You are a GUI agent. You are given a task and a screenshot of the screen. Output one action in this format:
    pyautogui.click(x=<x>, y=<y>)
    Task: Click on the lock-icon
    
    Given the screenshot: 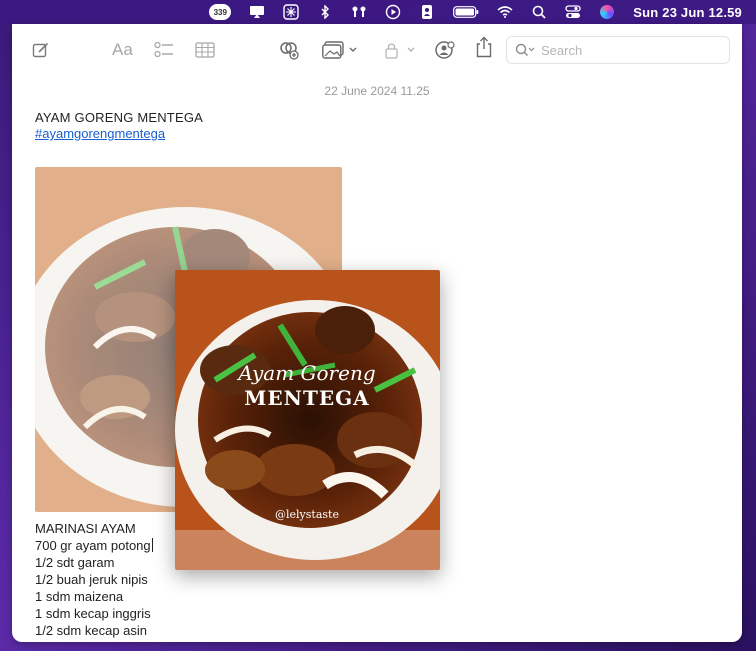 What is the action you would take?
    pyautogui.click(x=401, y=50)
    